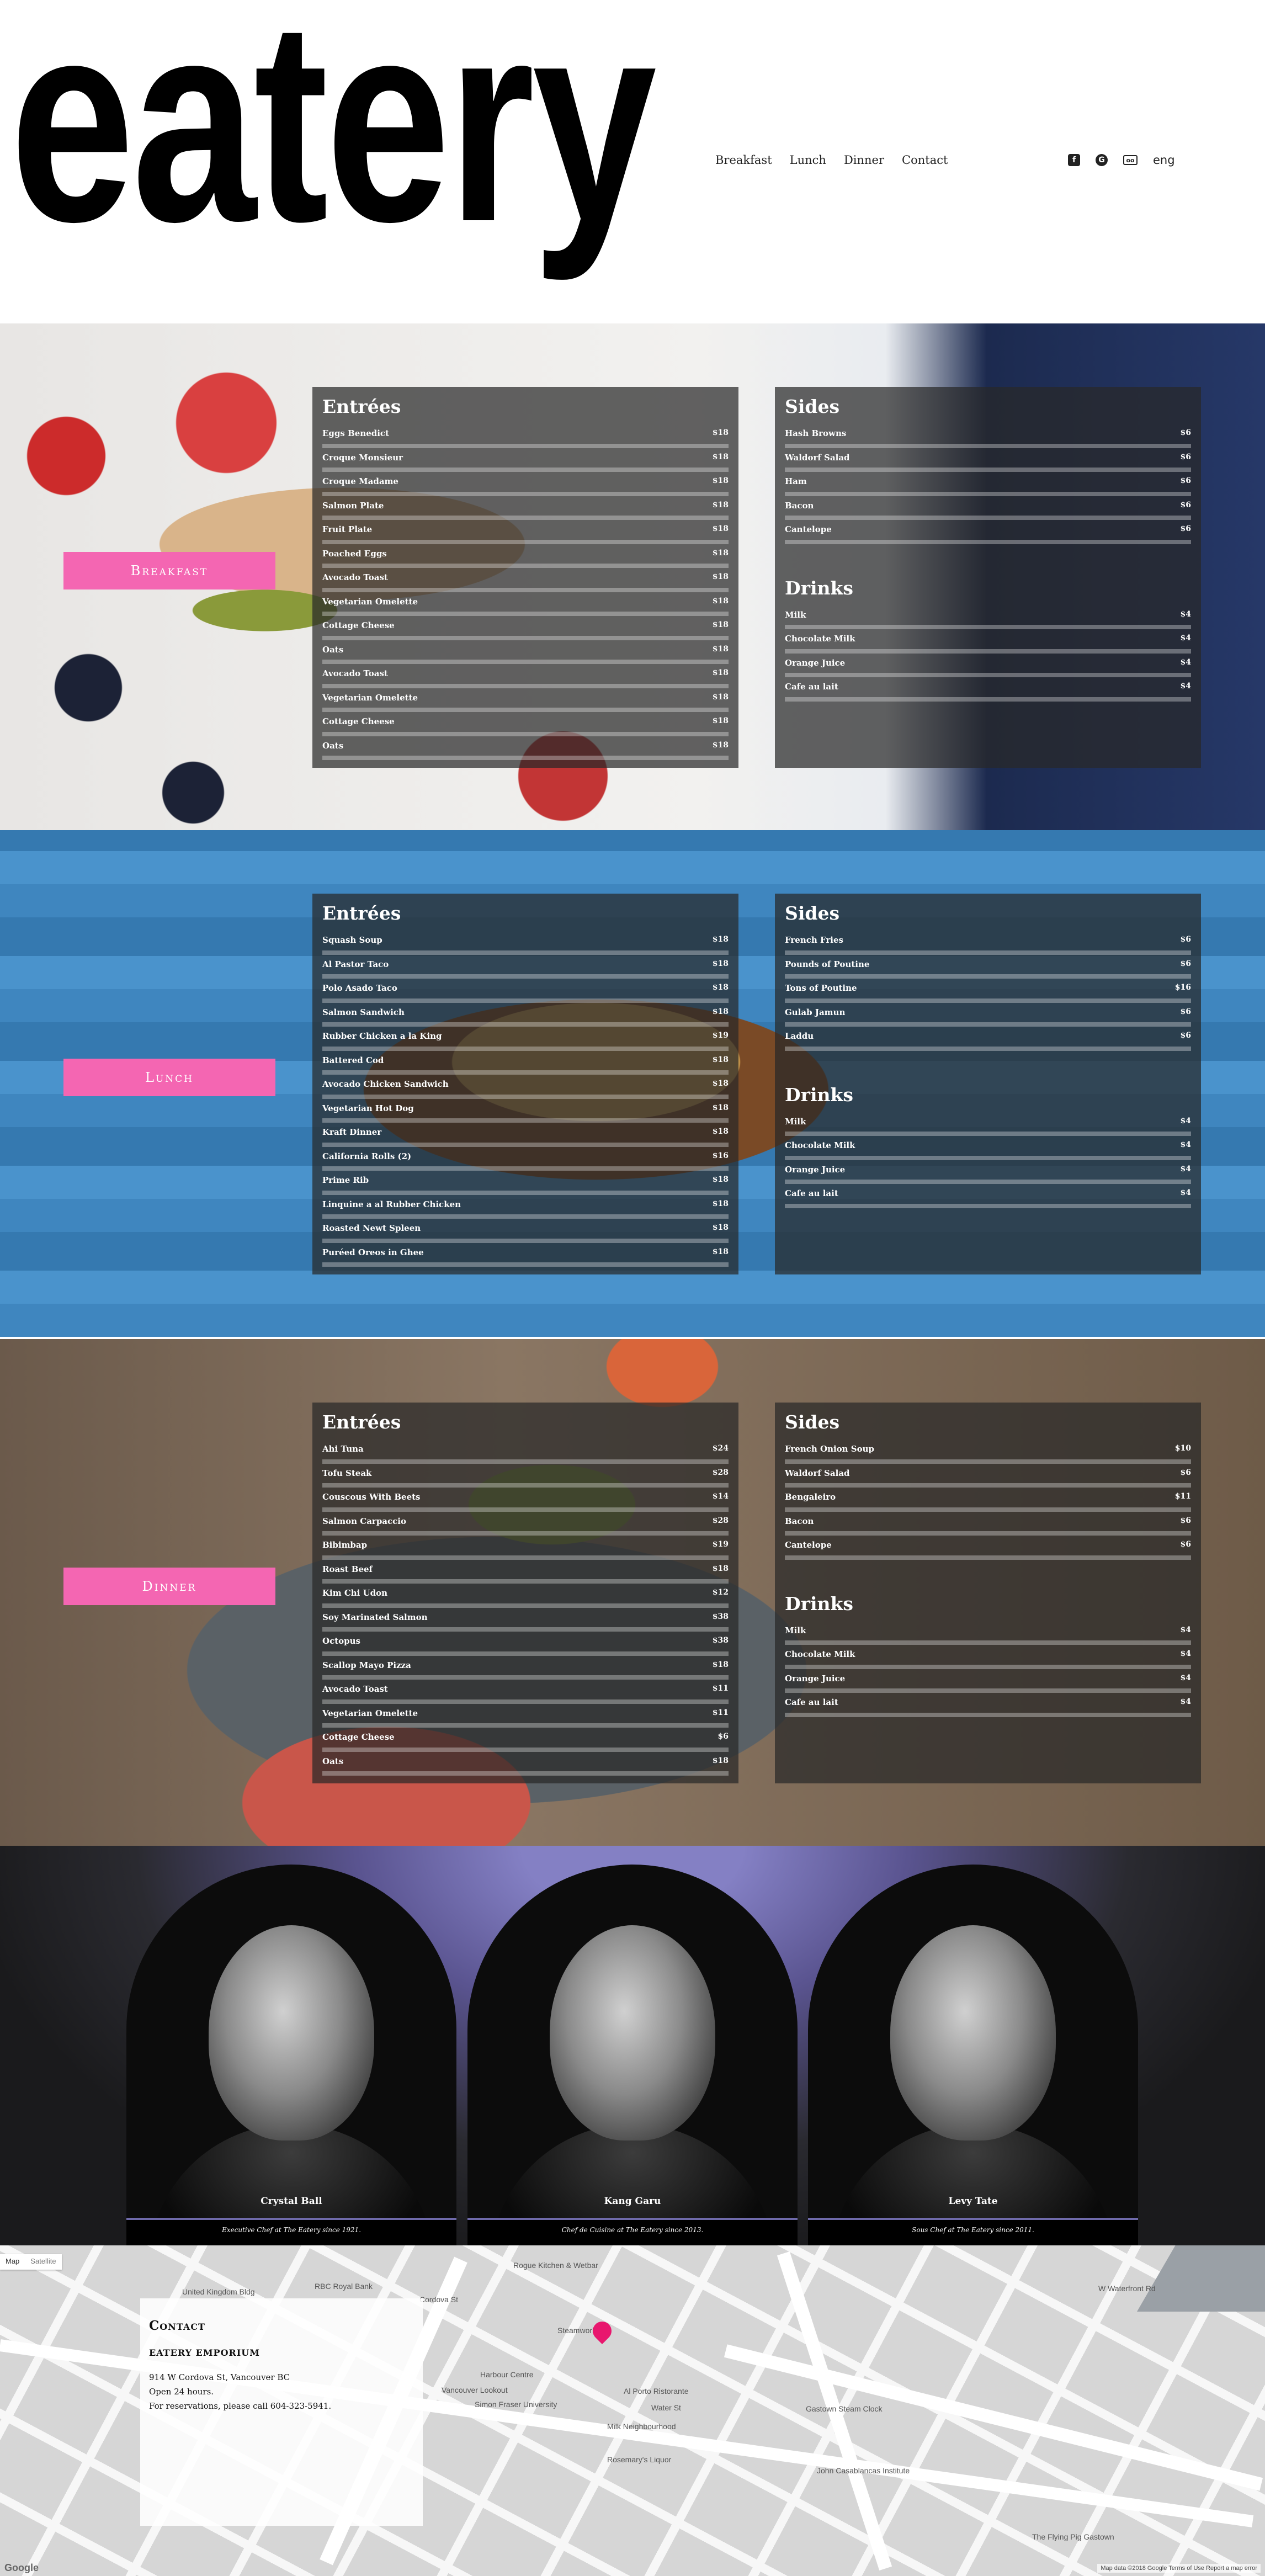  What do you see at coordinates (827, 964) in the screenshot?
I see `menu-item-name: Pounds of Poutine` at bounding box center [827, 964].